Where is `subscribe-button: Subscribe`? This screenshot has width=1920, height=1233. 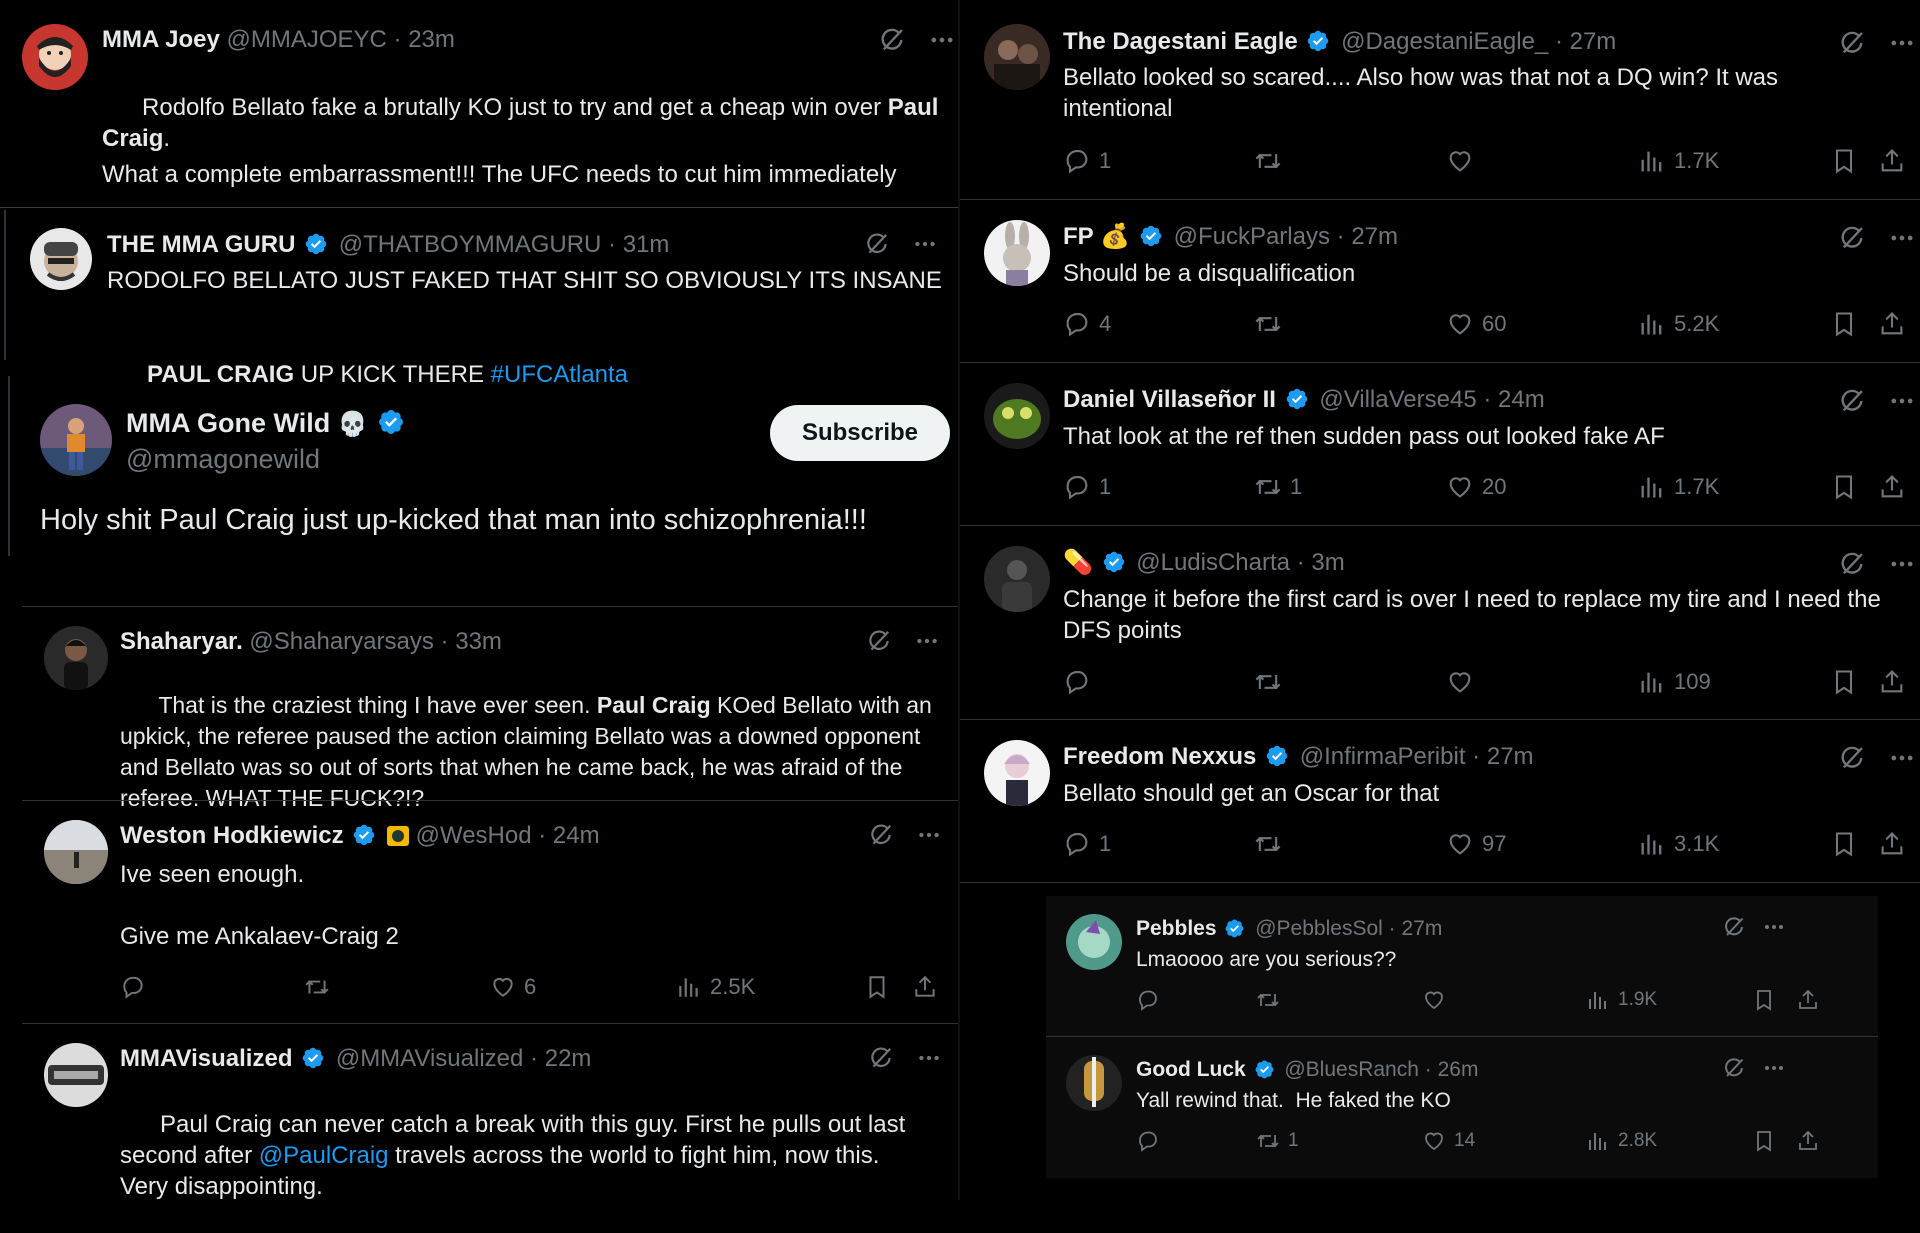 subscribe-button: Subscribe is located at coordinates (860, 433).